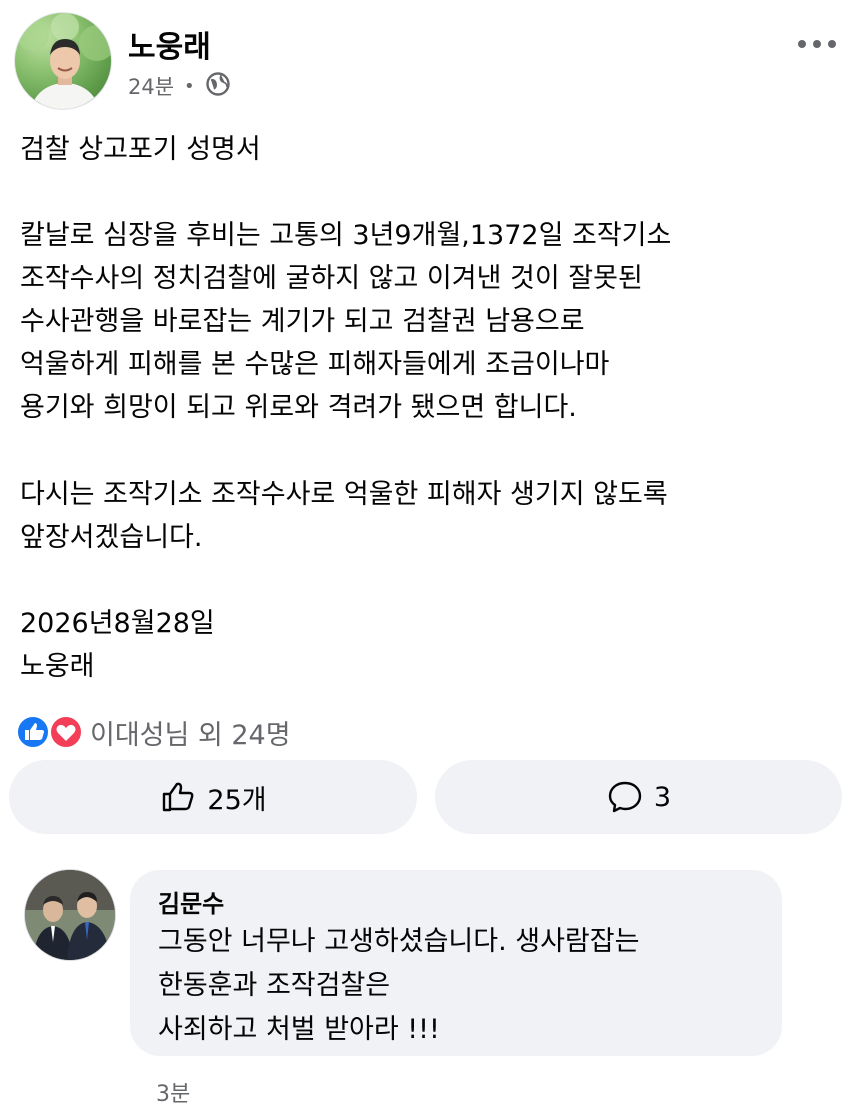  I want to click on more-dots-icon, so click(817, 44).